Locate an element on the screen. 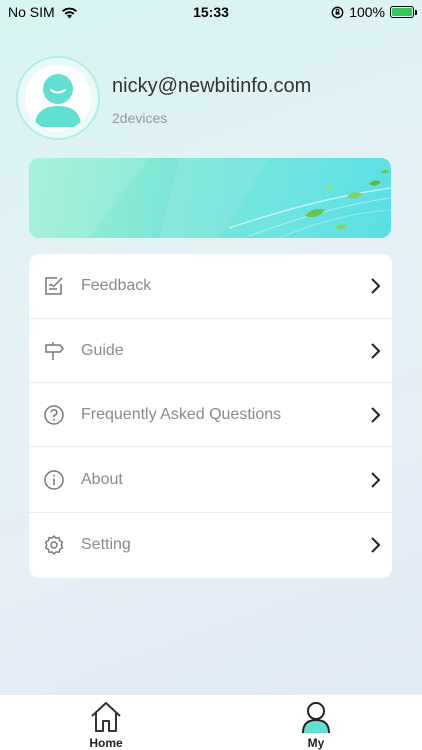 This screenshot has width=422, height=750. status-right: 100% is located at coordinates (374, 12).